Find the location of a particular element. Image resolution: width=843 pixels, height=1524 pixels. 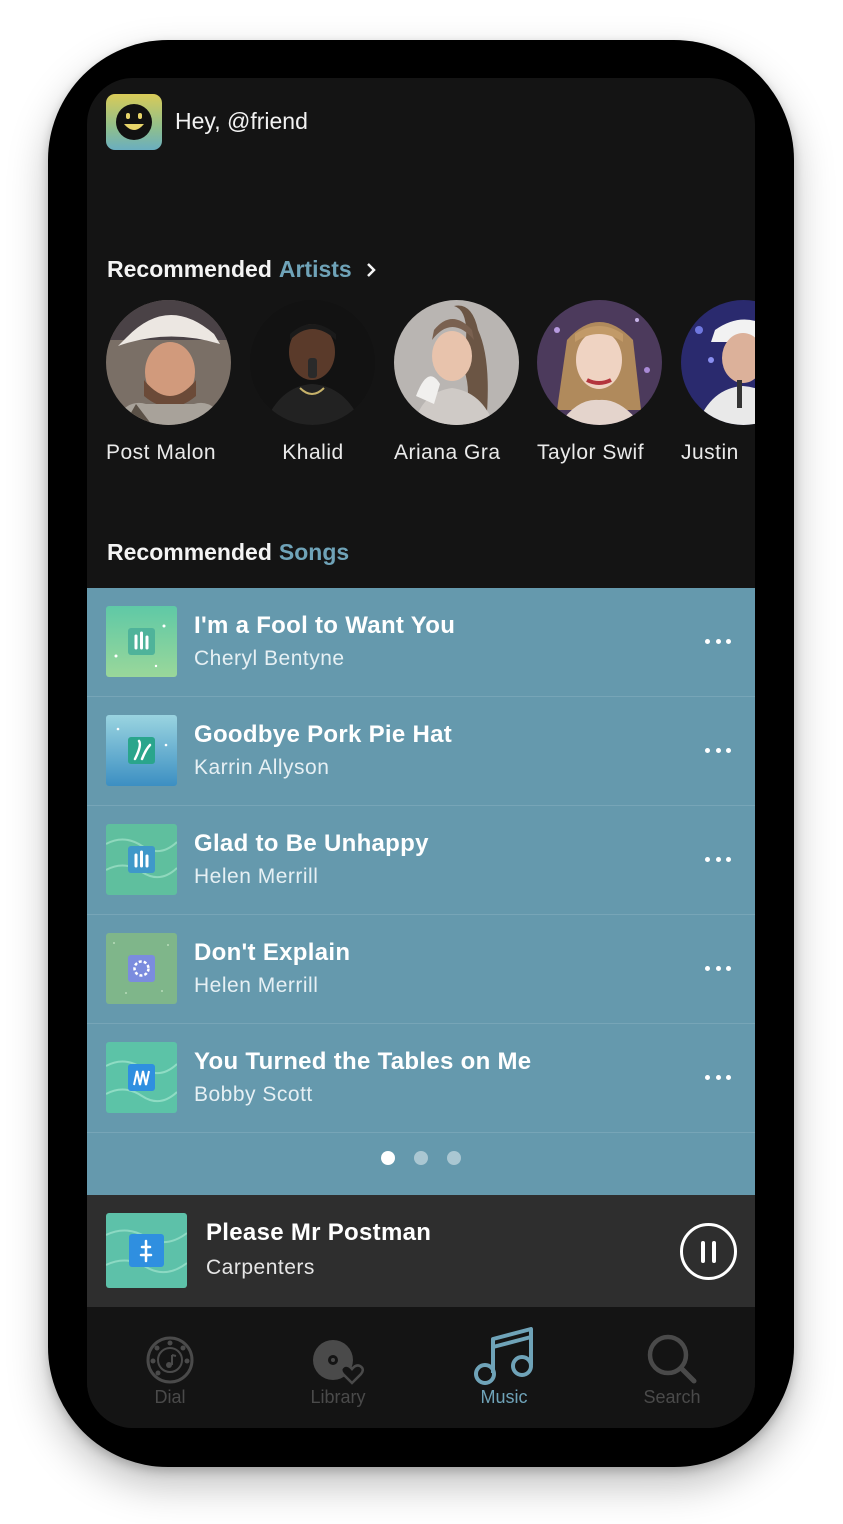

tab-search: Search is located at coordinates (672, 1368).